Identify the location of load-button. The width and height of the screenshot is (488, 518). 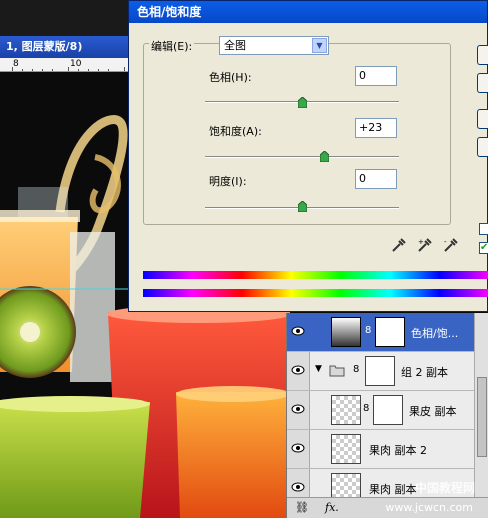
(482, 119).